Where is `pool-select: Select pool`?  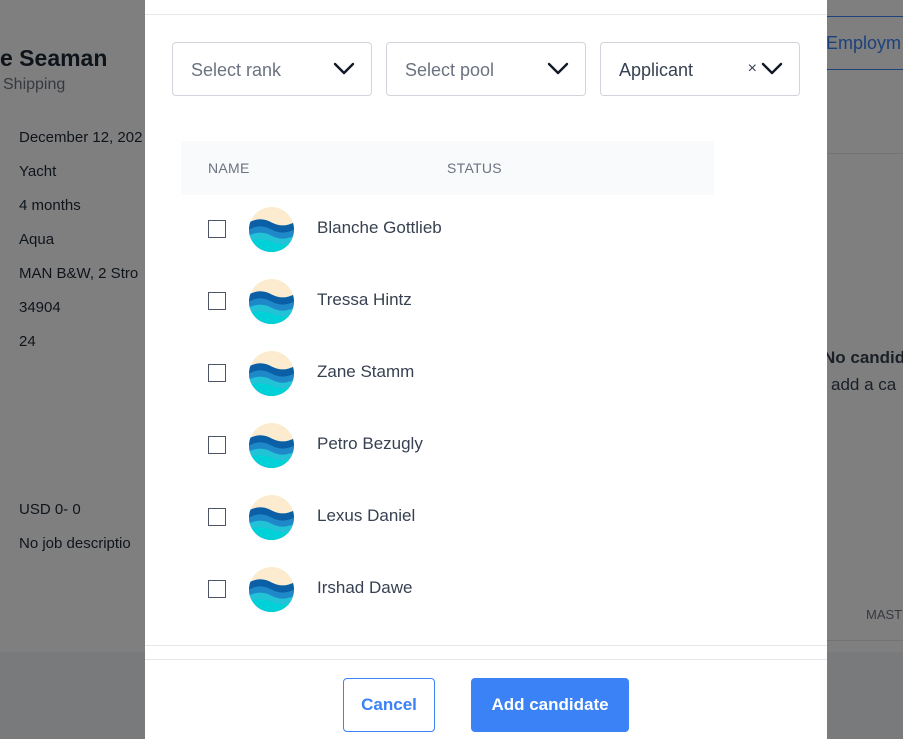
pool-select: Select pool is located at coordinates (486, 69).